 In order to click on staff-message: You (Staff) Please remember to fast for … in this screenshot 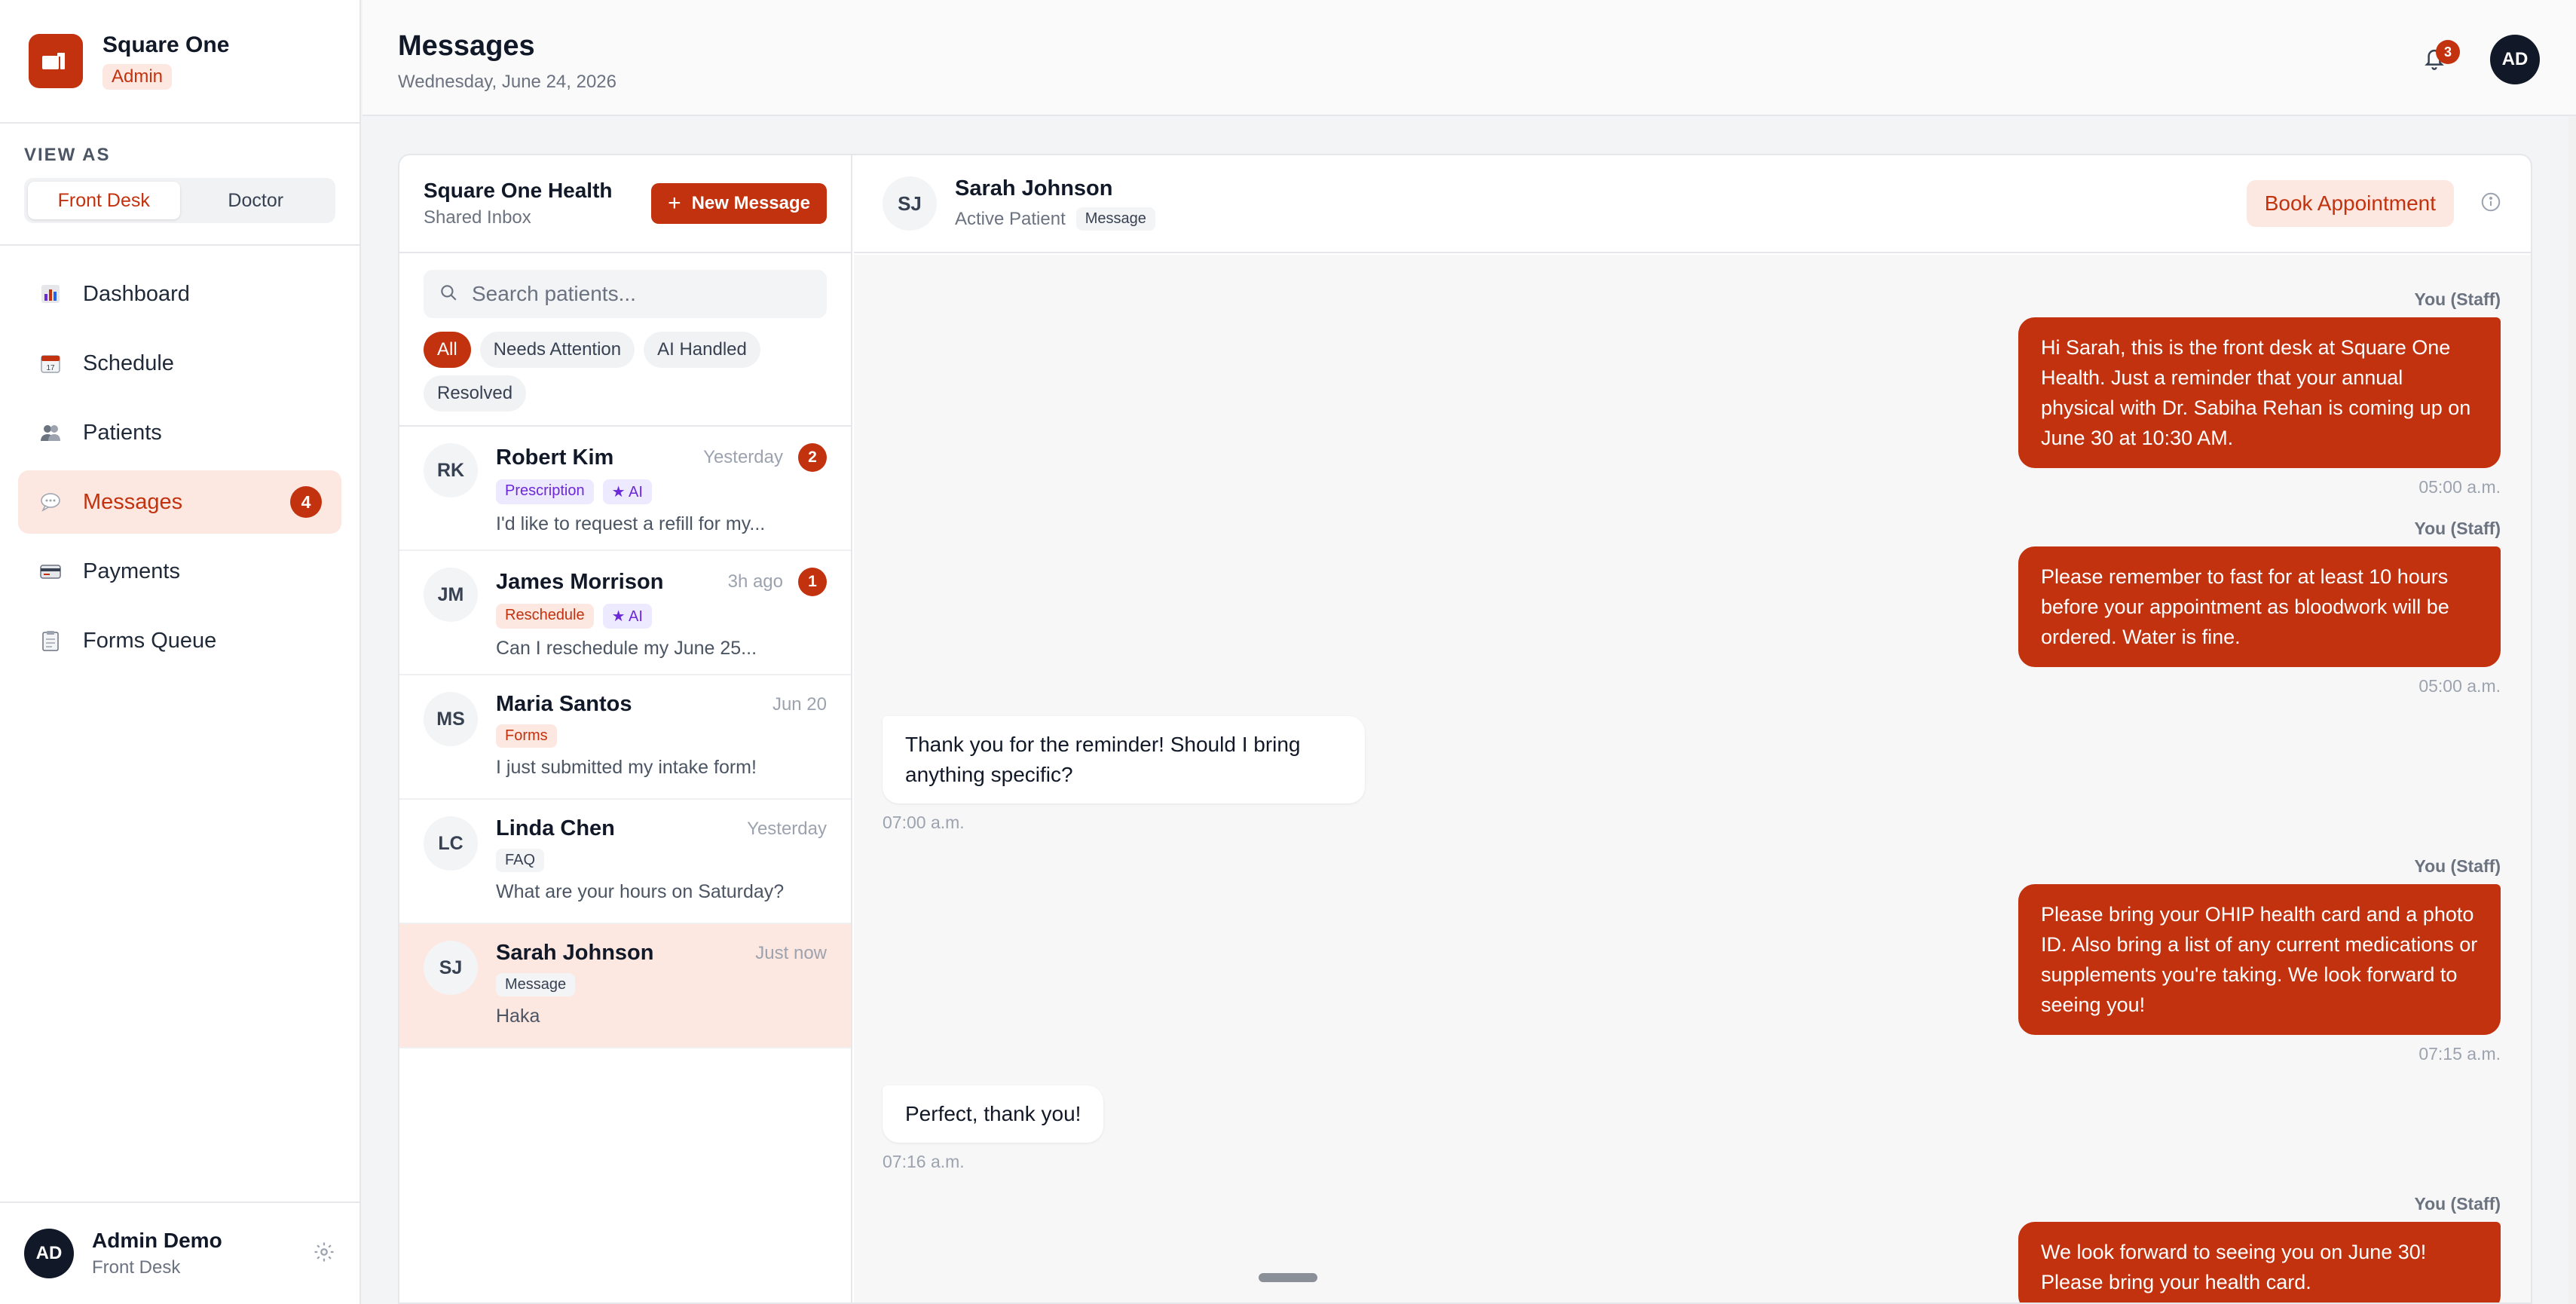, I will do `click(2259, 607)`.